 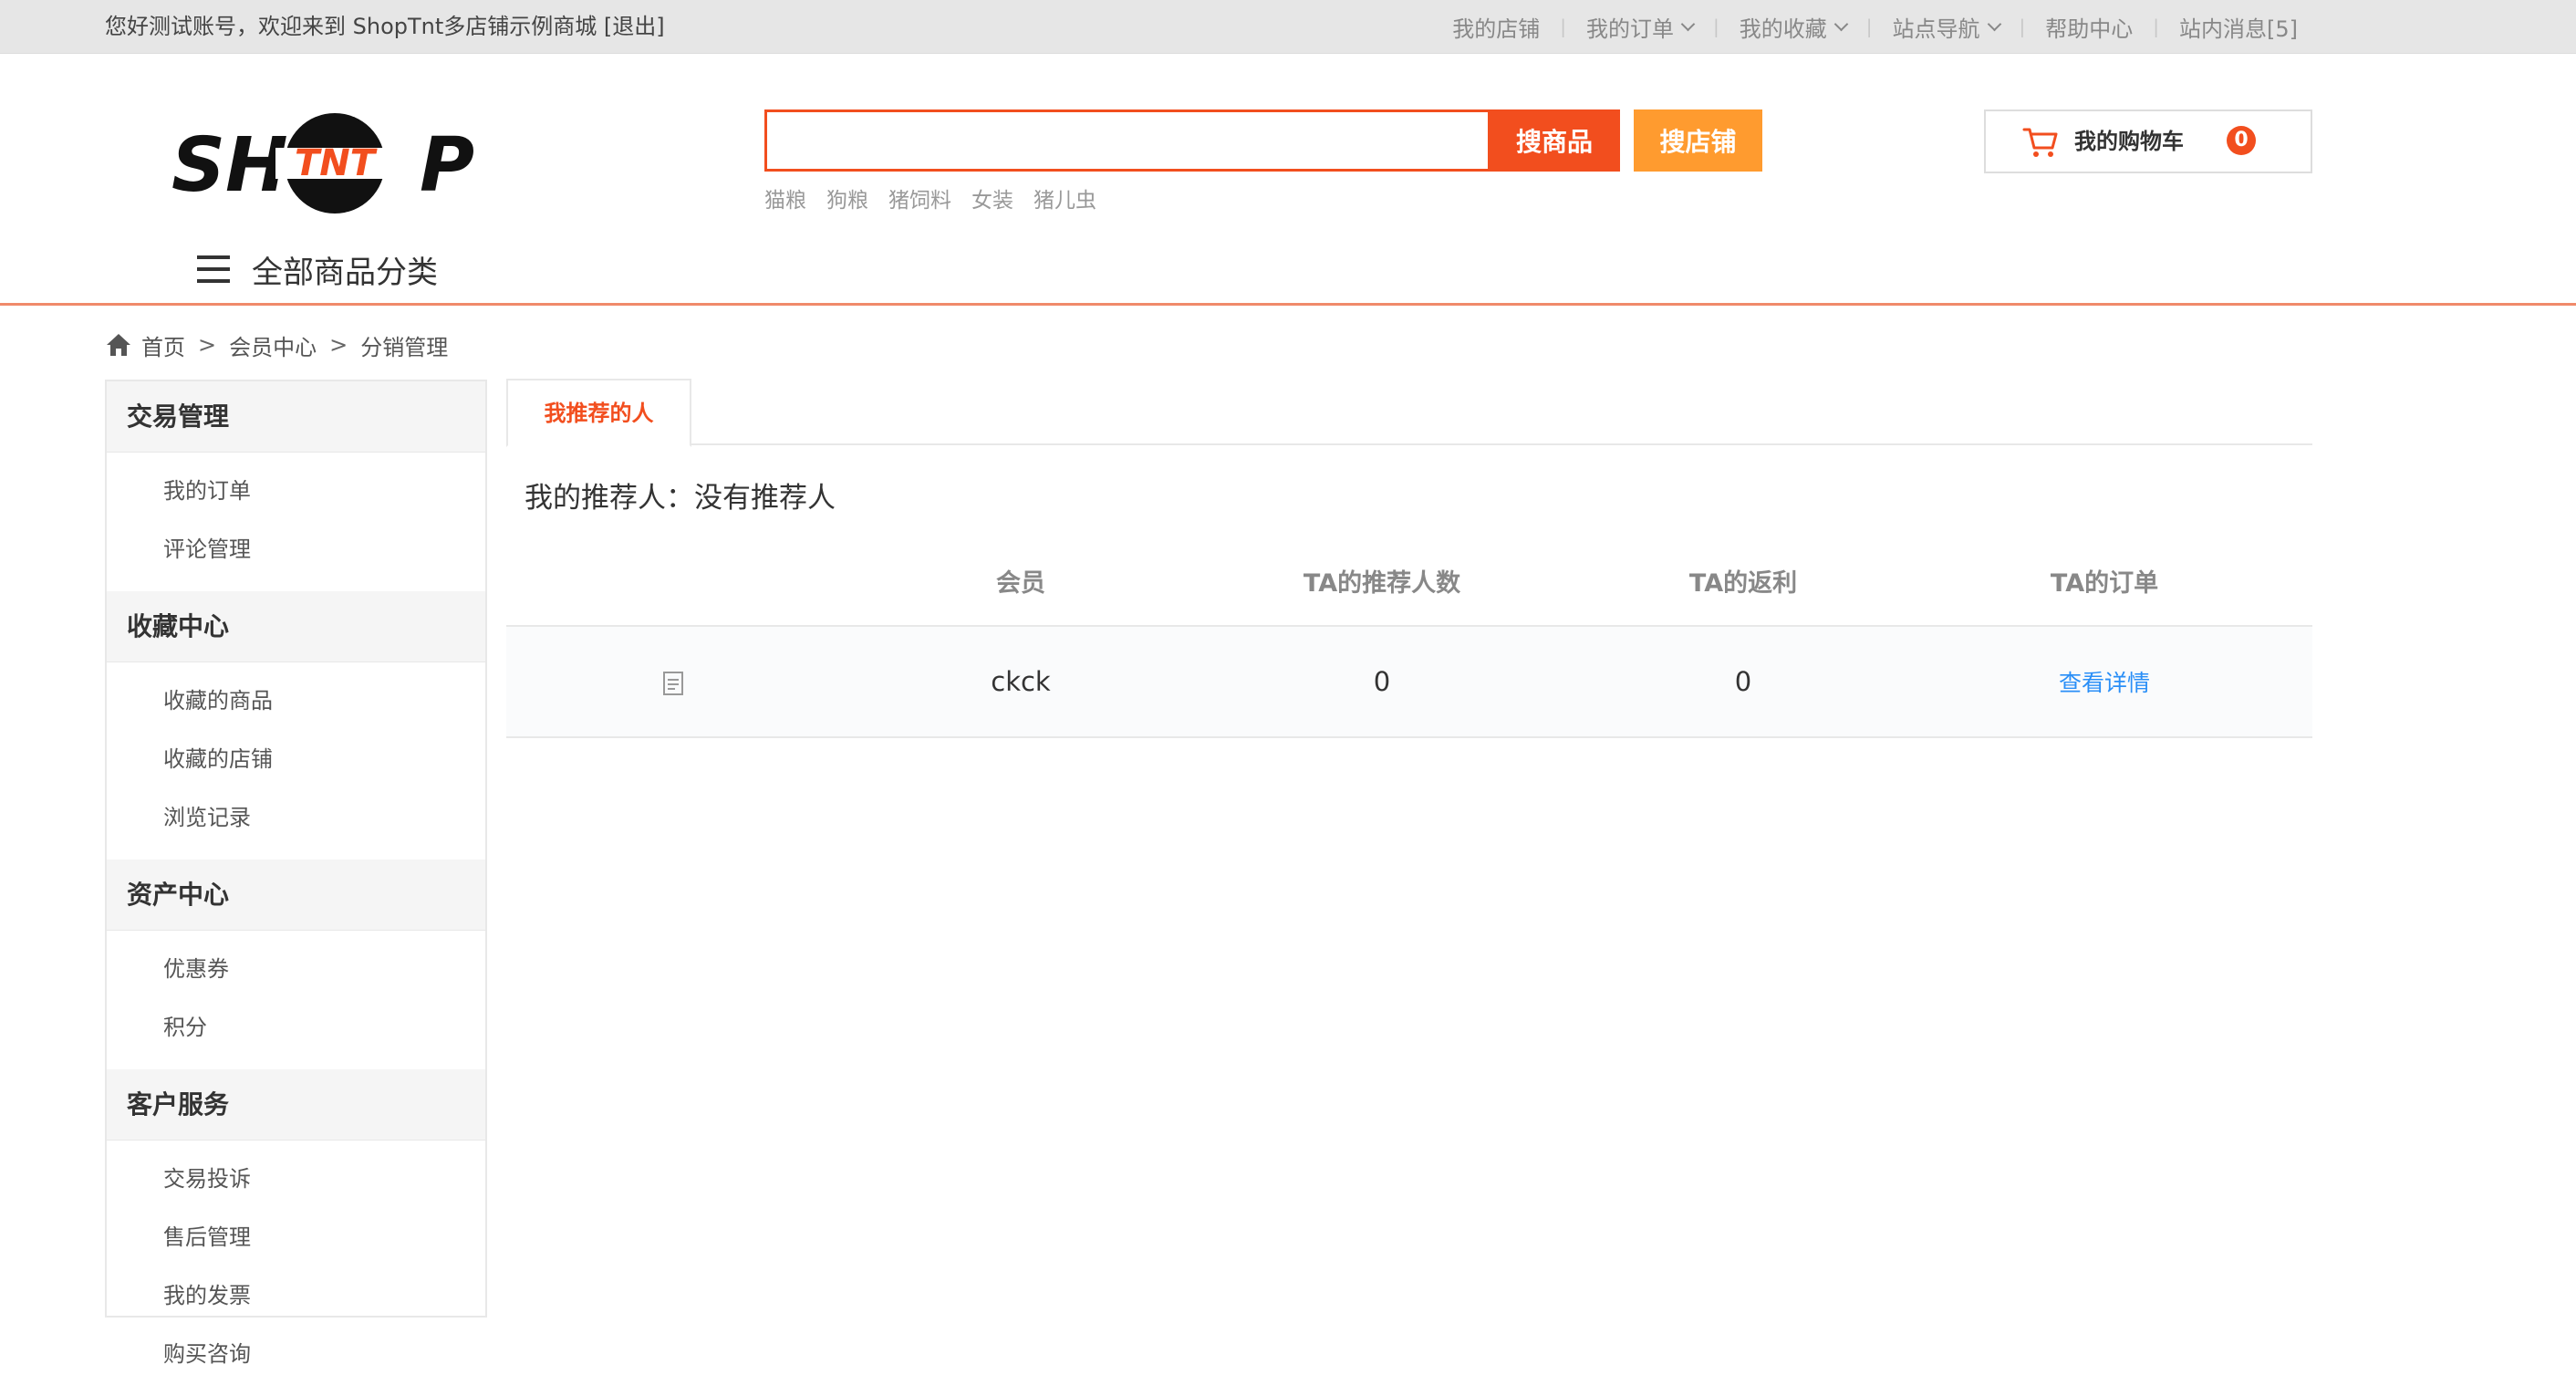 What do you see at coordinates (296, 491) in the screenshot?
I see `sidebar-item-my-orders: 我的订单` at bounding box center [296, 491].